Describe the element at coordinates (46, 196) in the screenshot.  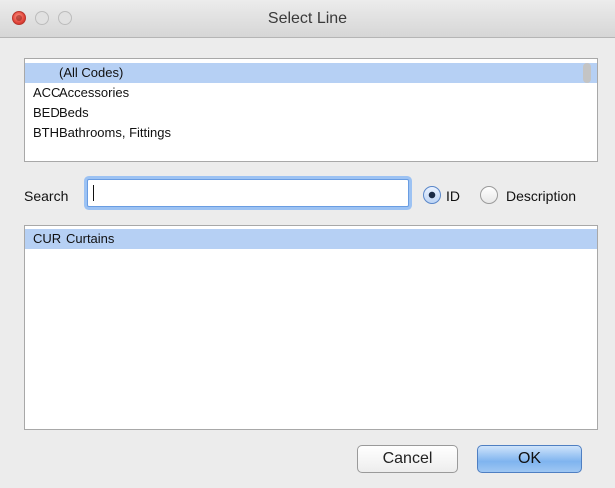
I see `search-label: Search` at that location.